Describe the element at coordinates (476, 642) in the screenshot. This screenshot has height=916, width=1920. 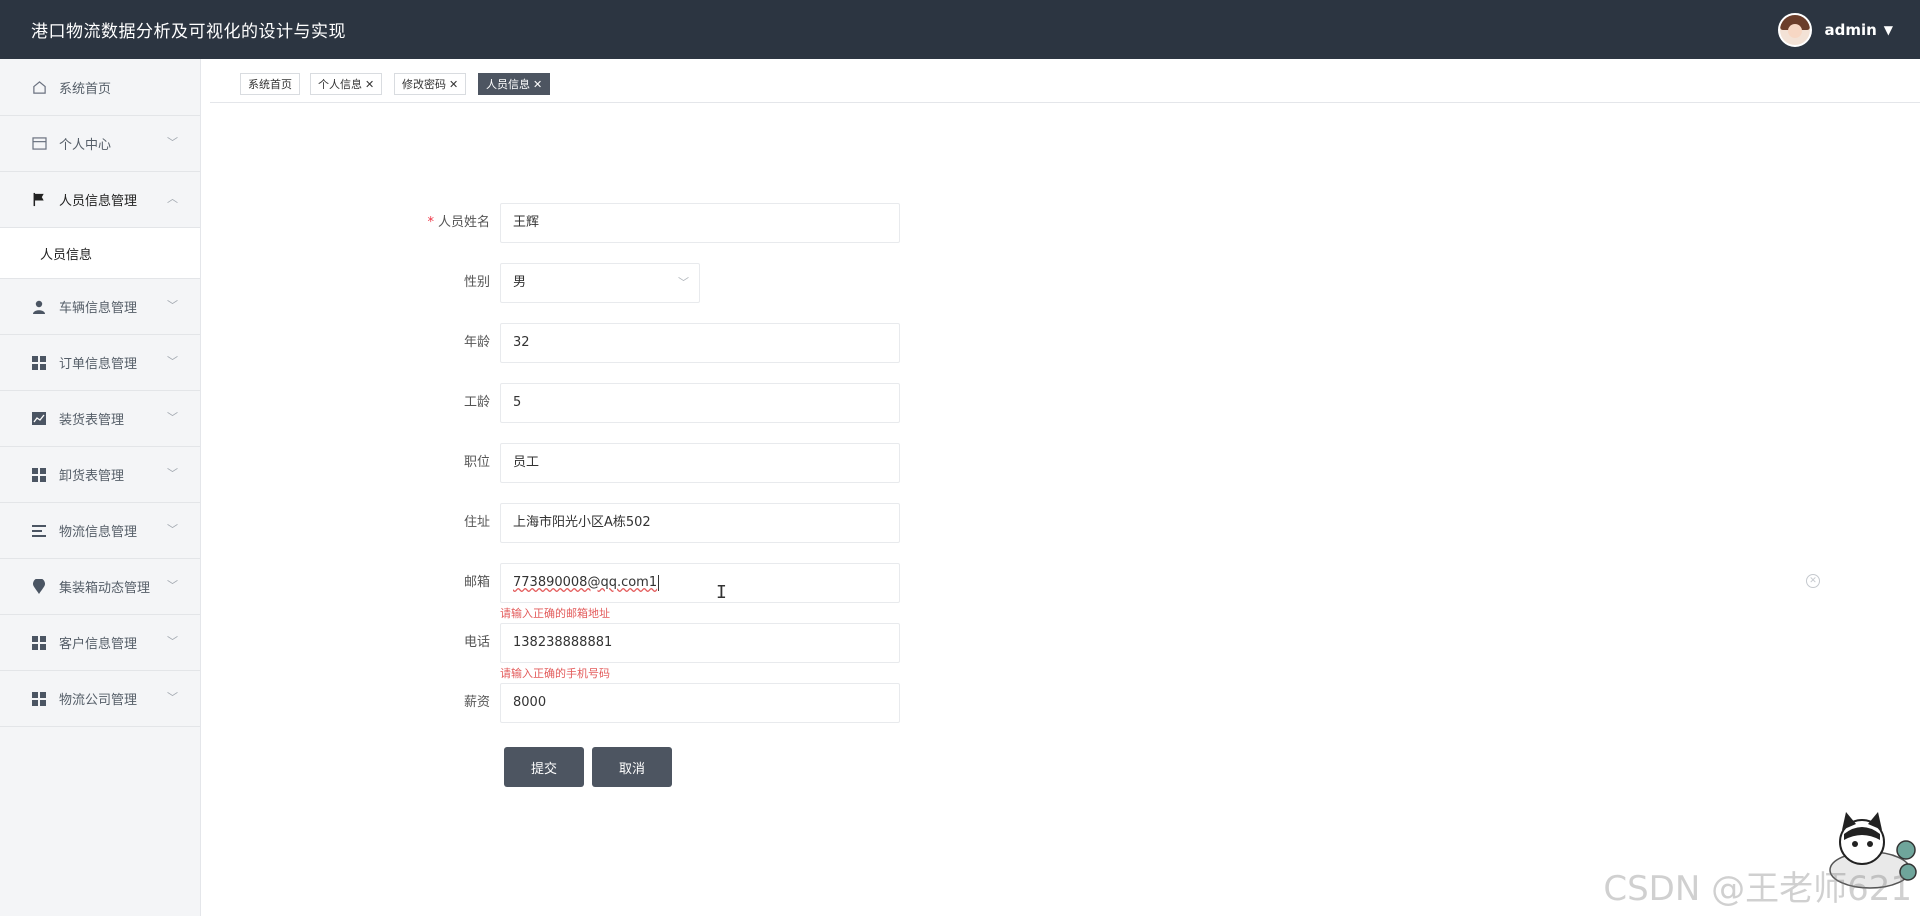
I see `phone-label: 电话` at that location.